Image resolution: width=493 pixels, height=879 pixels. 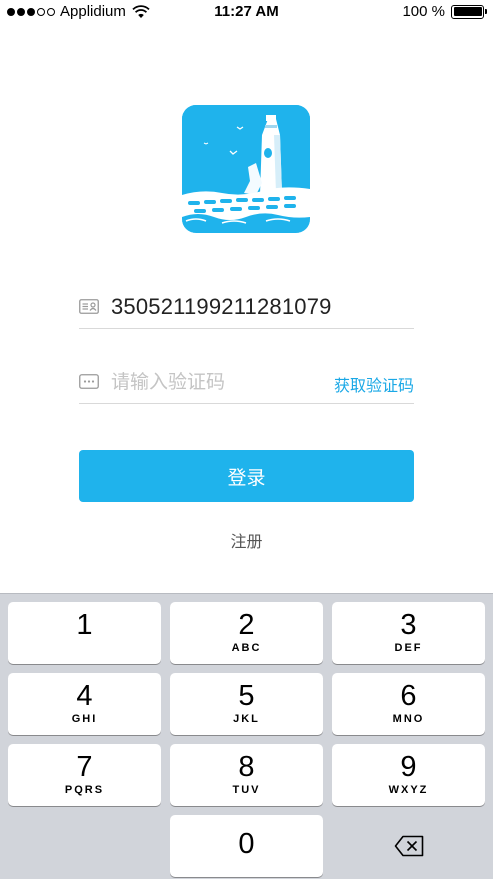 What do you see at coordinates (374, 384) in the screenshot?
I see `get-code-button: 获取验证码` at bounding box center [374, 384].